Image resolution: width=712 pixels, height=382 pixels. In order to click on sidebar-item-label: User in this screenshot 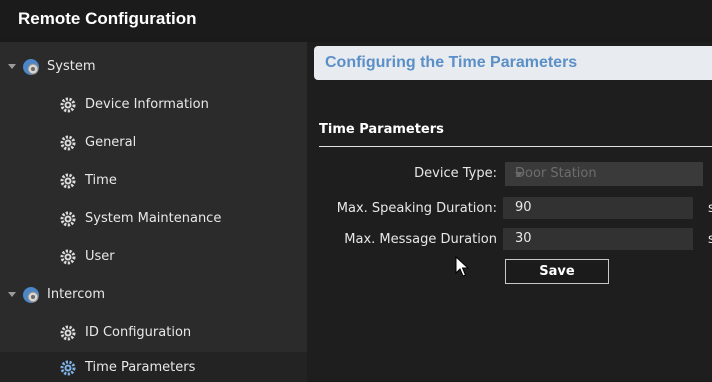, I will do `click(100, 256)`.